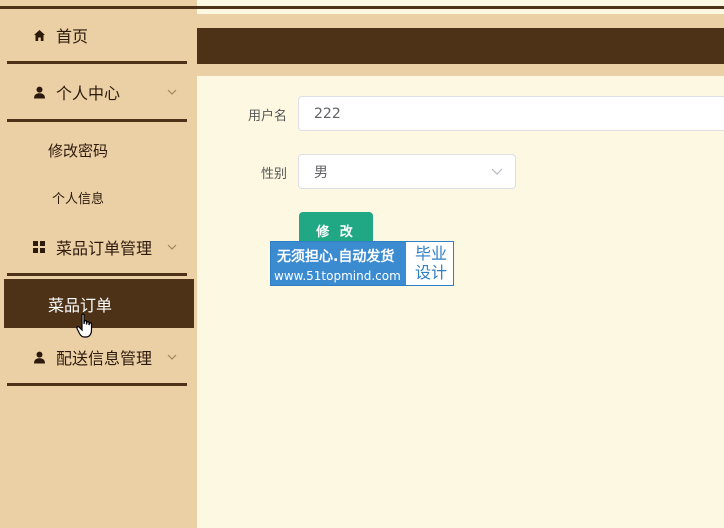  I want to click on watermark-right: 毕业 设计, so click(431, 263).